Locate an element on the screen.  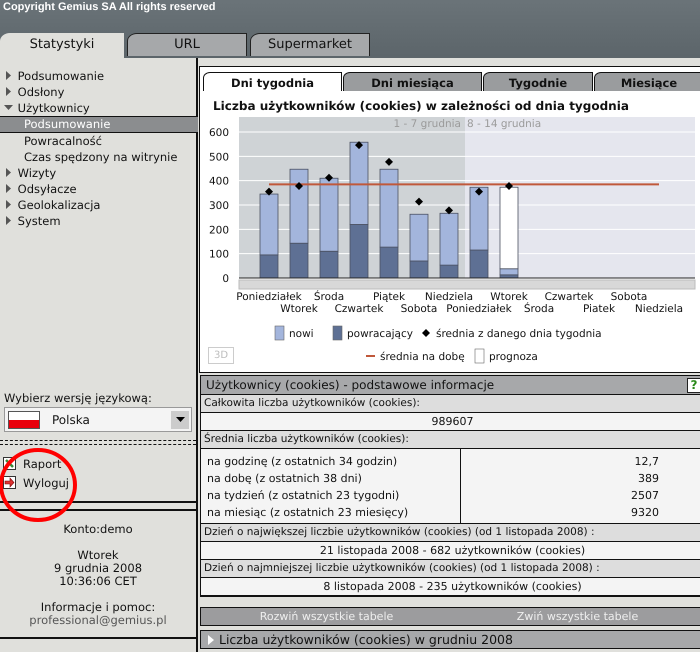
row-label: Całkowita liczba użytkowników (cookies): is located at coordinates (450, 404).